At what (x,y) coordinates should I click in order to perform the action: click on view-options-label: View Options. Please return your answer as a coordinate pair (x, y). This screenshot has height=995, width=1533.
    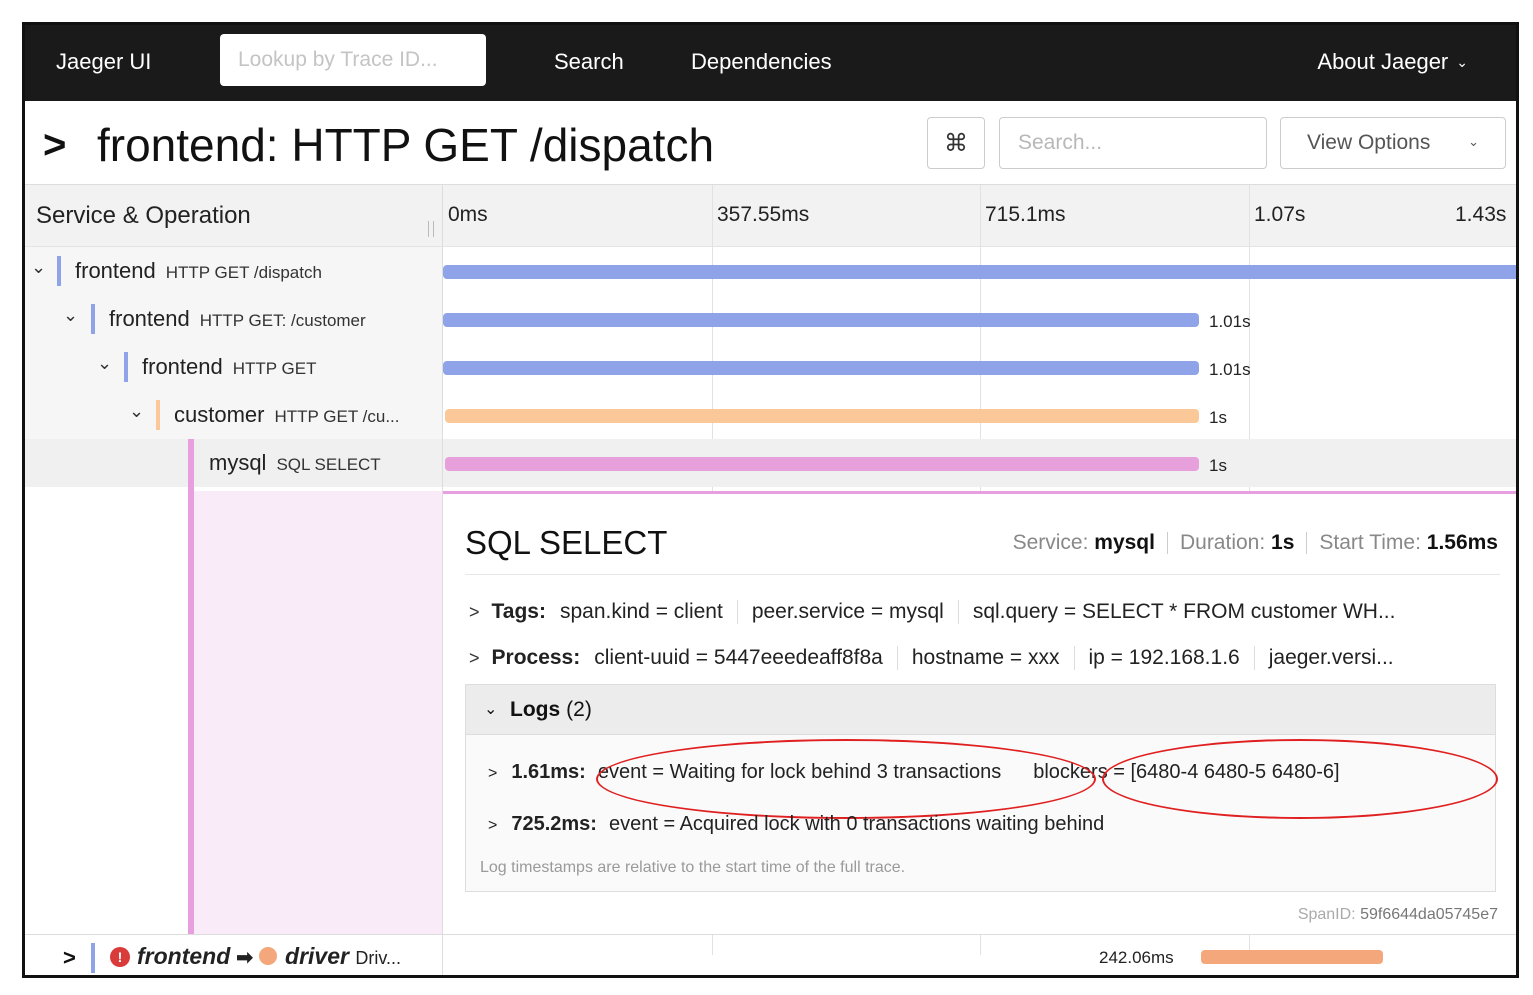
    Looking at the image, I should click on (1369, 142).